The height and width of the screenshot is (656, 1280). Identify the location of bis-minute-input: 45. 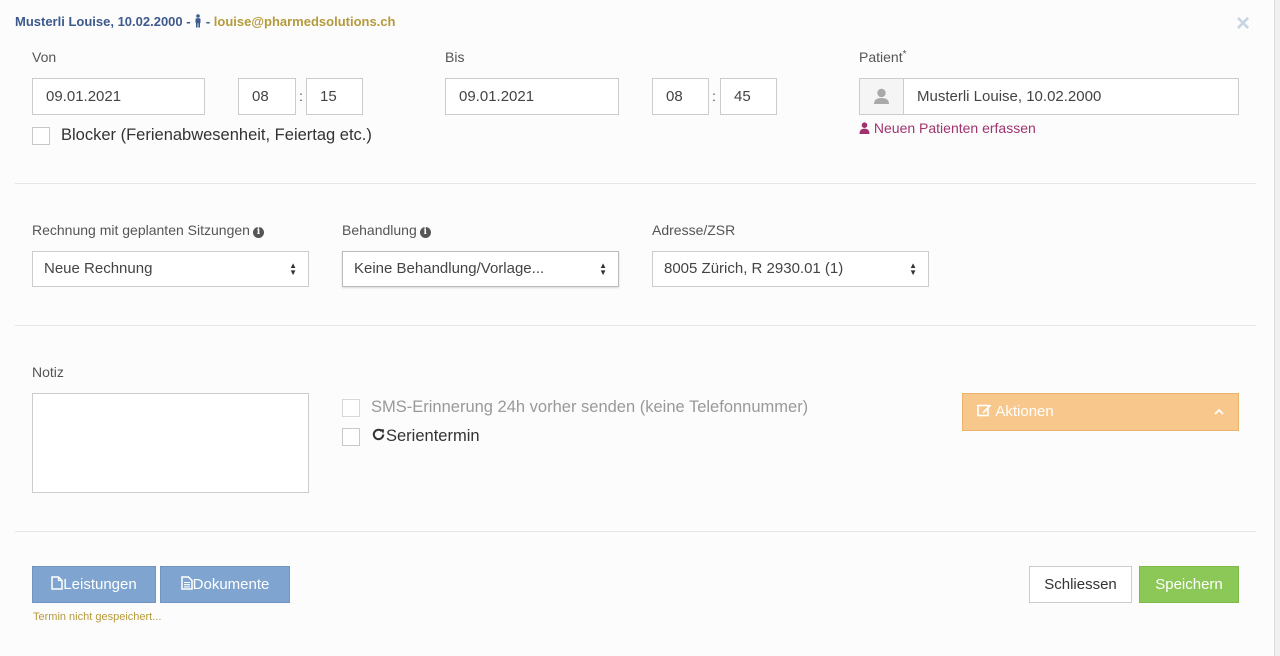
(748, 96).